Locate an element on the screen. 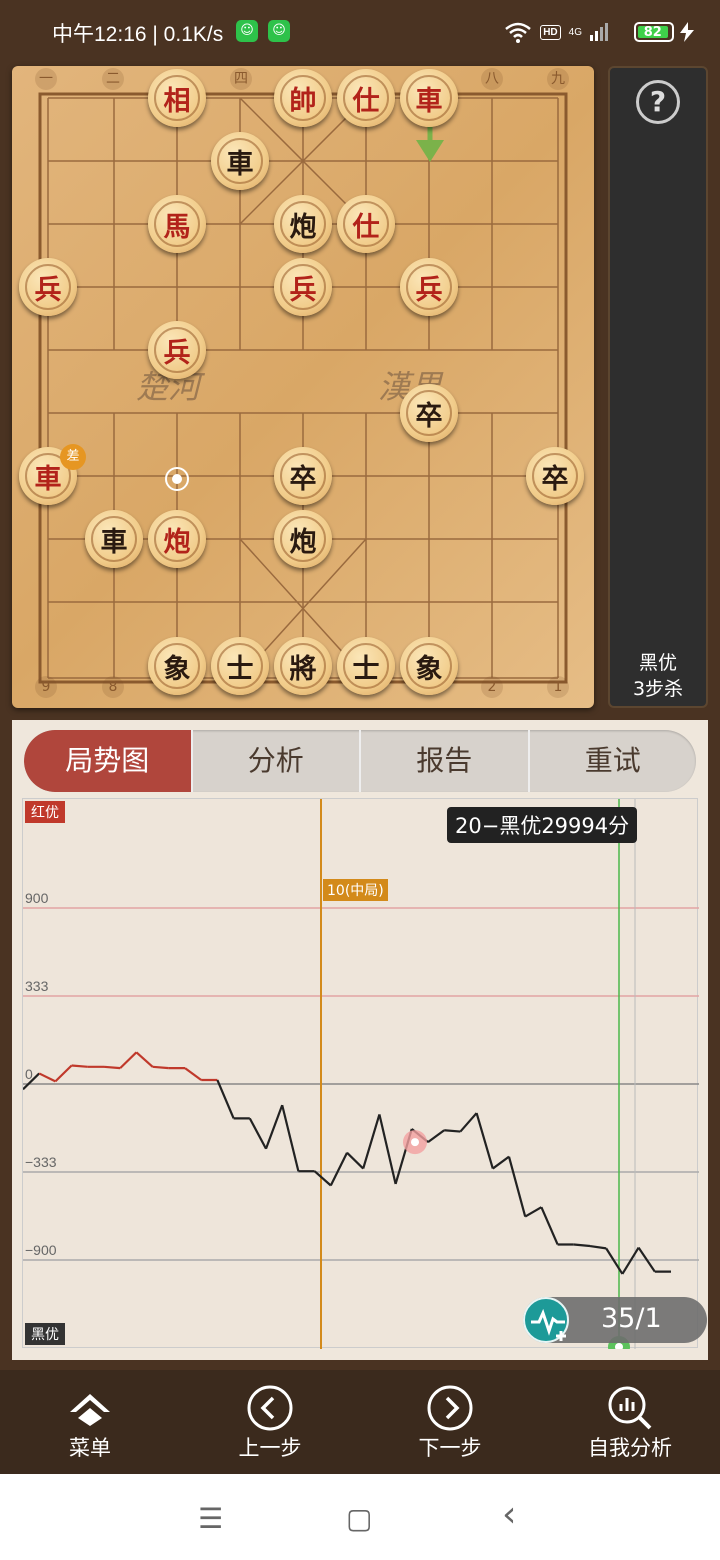  network-label: 4G is located at coordinates (575, 32).